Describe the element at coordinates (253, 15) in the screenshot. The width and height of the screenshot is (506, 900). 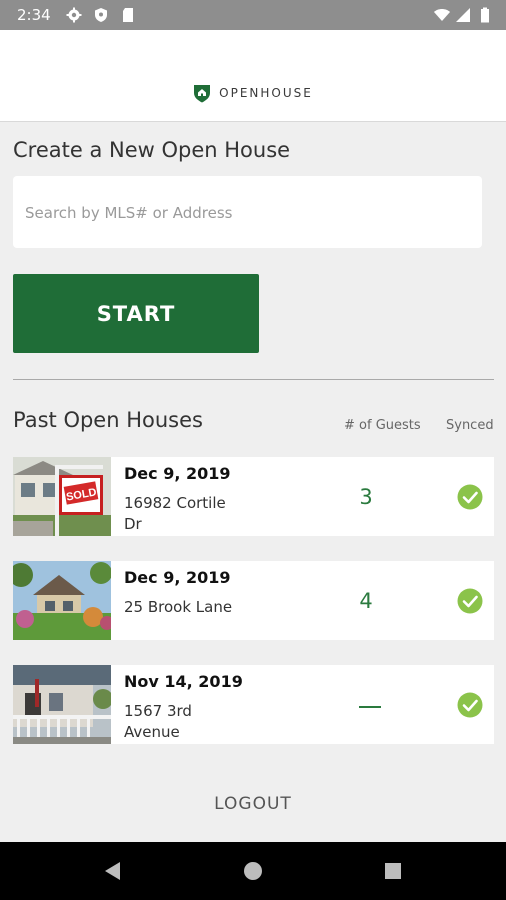
I see `status-bar: 2:34` at that location.